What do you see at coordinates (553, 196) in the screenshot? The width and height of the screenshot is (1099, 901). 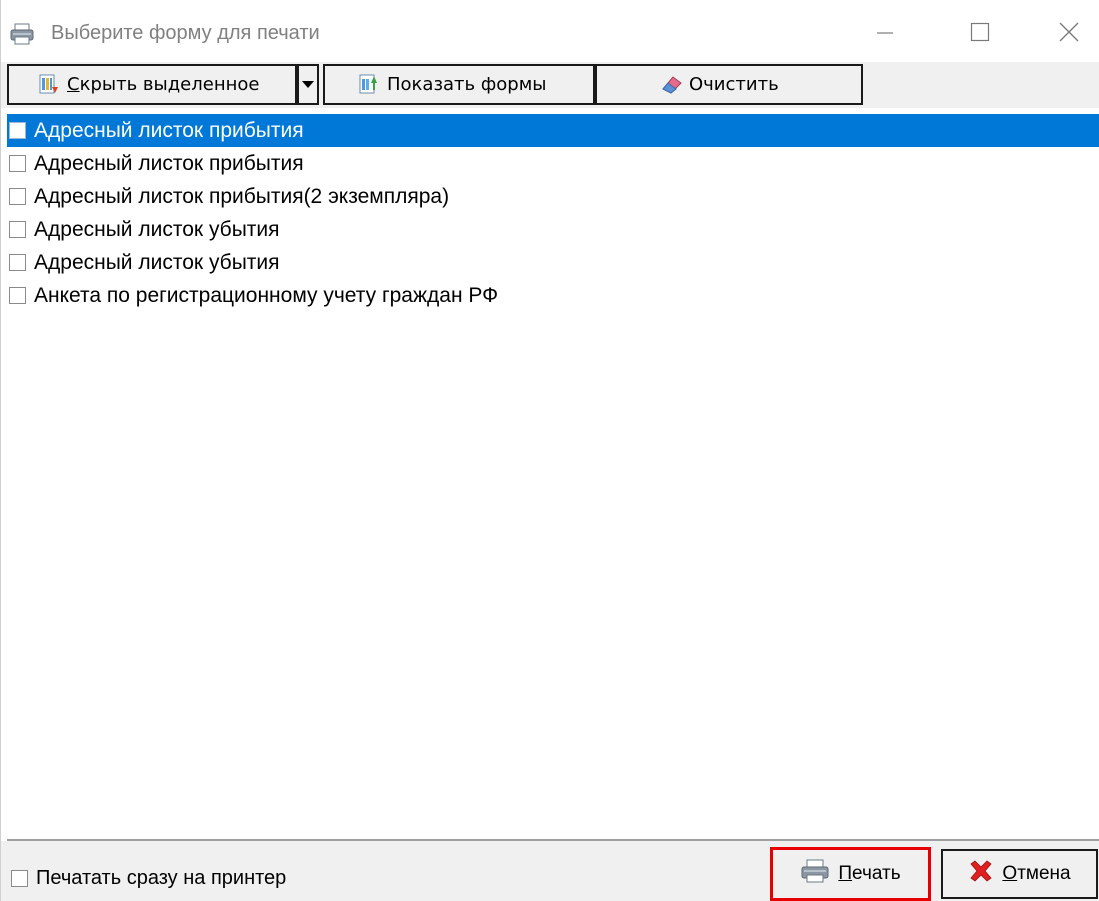 I see `list-item: Адресный листок прибытия(2 экземпляра)` at bounding box center [553, 196].